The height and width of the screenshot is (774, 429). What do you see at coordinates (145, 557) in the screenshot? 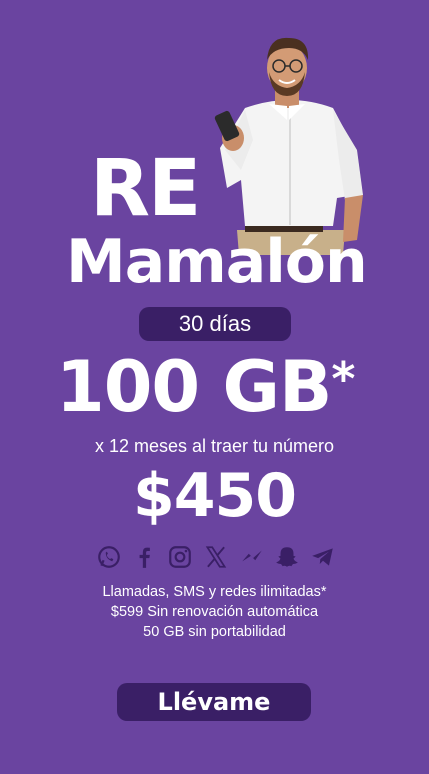
I see `facebook-icon` at bounding box center [145, 557].